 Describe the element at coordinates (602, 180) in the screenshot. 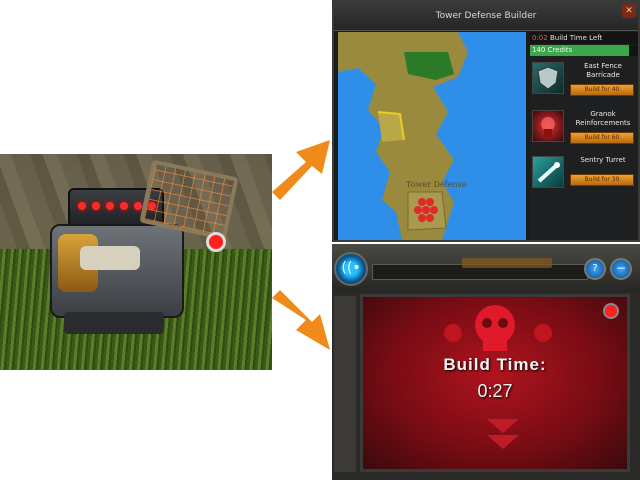

I see `build-button: Build for 30` at that location.